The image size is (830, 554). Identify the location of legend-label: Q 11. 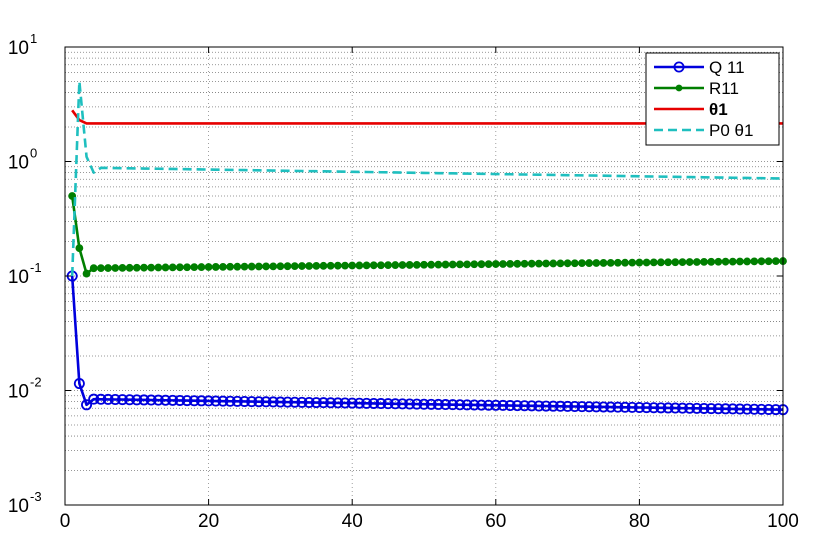
(727, 67).